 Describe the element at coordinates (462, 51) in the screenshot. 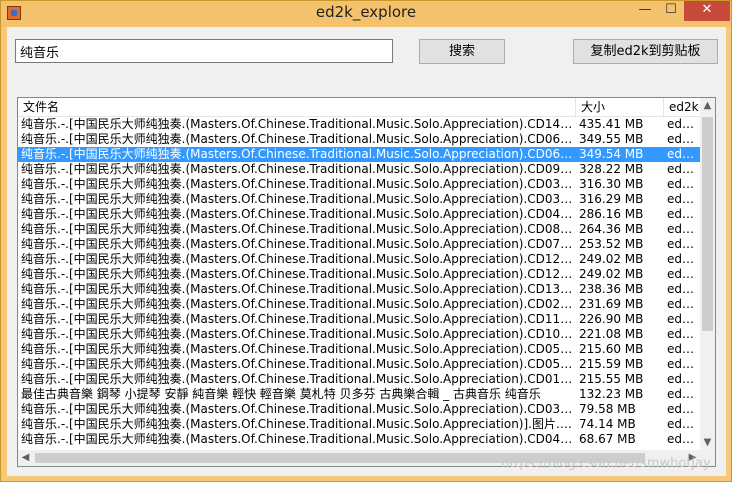

I see `search-button: 搜索` at that location.